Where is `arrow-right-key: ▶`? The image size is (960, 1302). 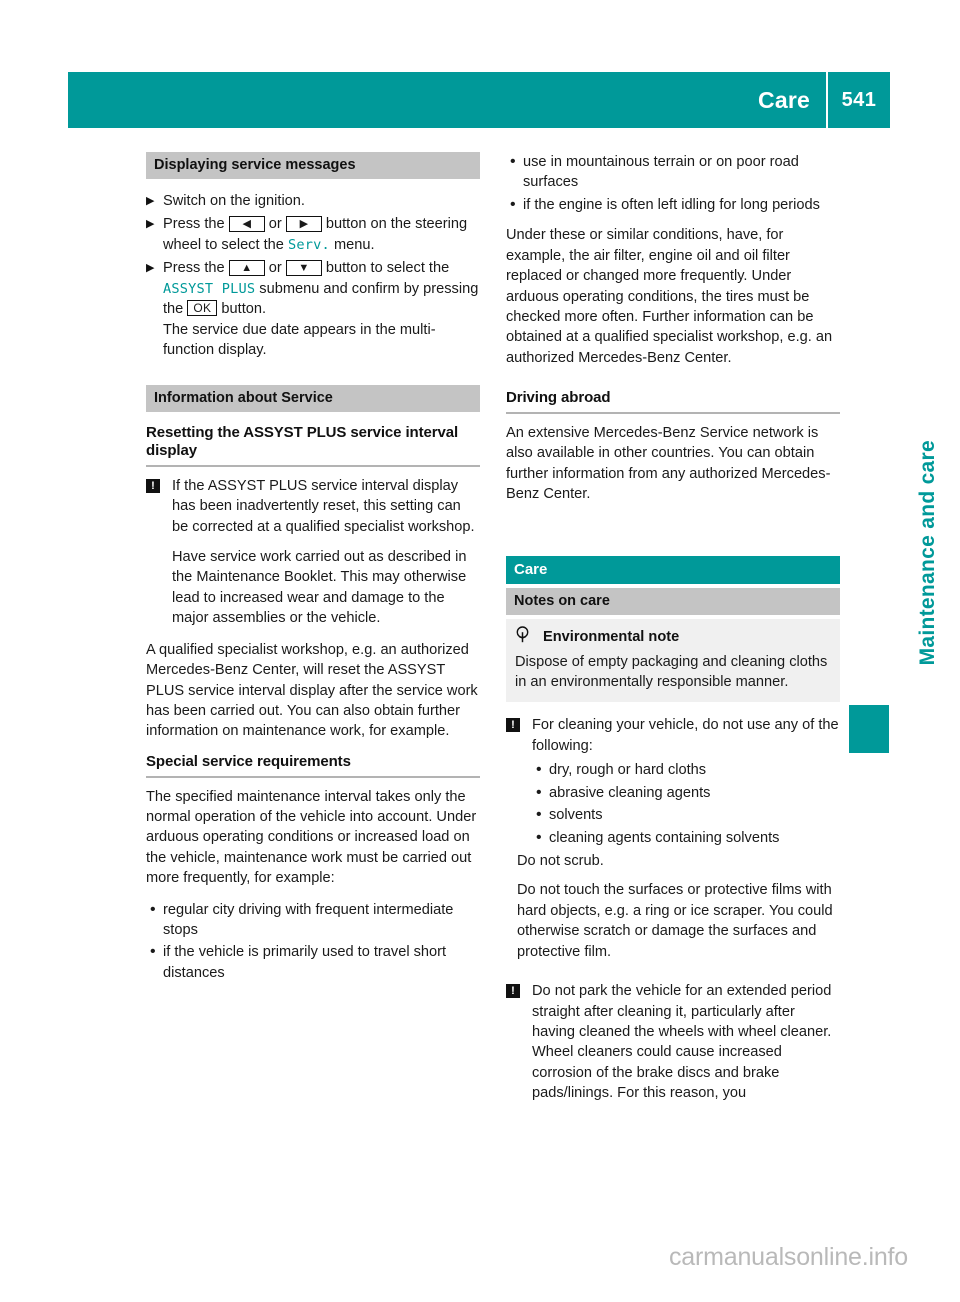
arrow-right-key: ▶ is located at coordinates (303, 224).